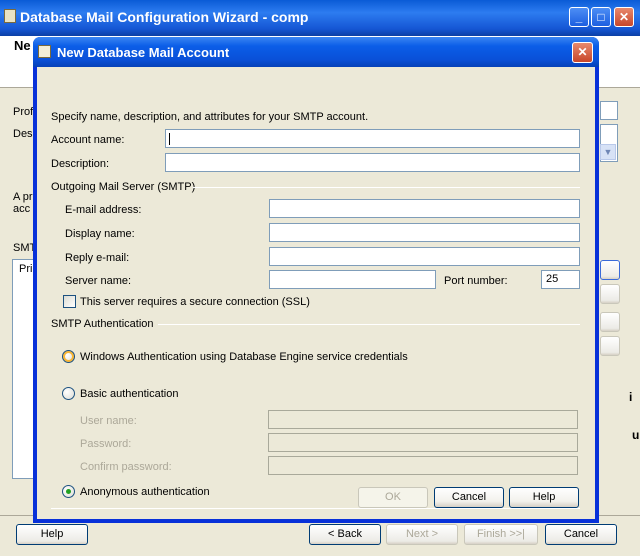 The width and height of the screenshot is (640, 556). I want to click on anonymous-auth-radio, so click(68, 491).